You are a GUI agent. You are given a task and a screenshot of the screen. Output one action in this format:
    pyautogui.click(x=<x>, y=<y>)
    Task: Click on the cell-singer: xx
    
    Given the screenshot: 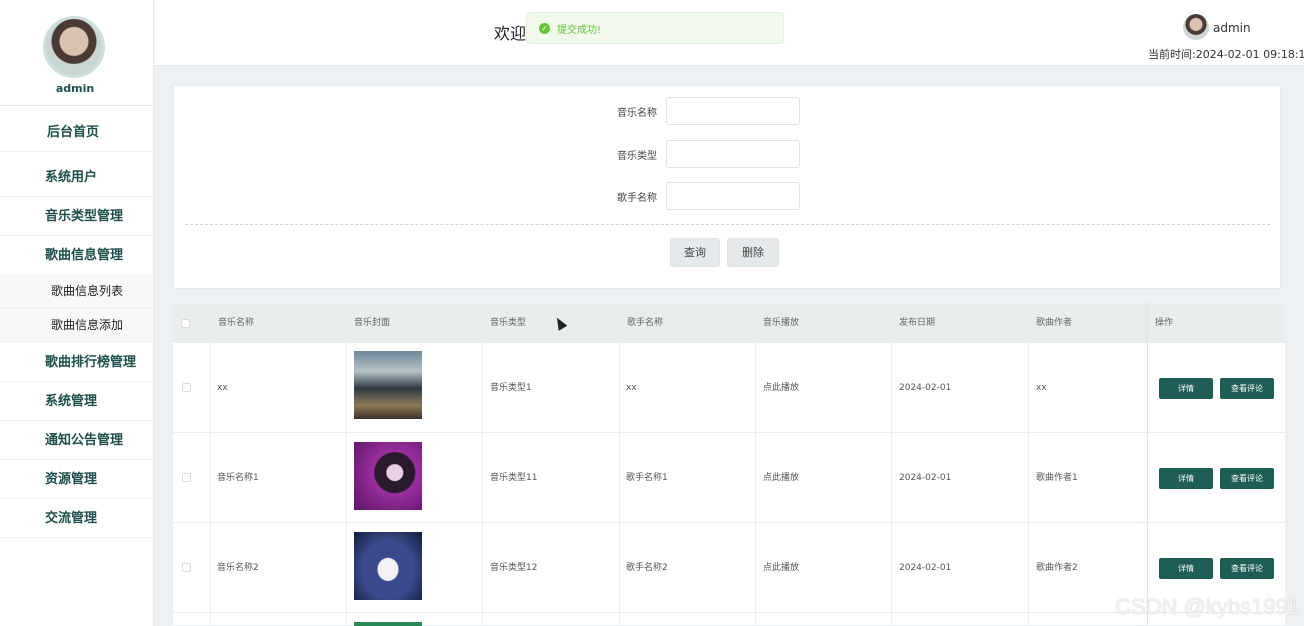 What is the action you would take?
    pyautogui.click(x=631, y=388)
    